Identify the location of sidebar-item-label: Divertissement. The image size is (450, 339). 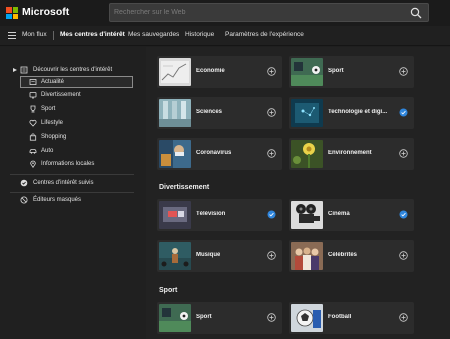
(61, 95).